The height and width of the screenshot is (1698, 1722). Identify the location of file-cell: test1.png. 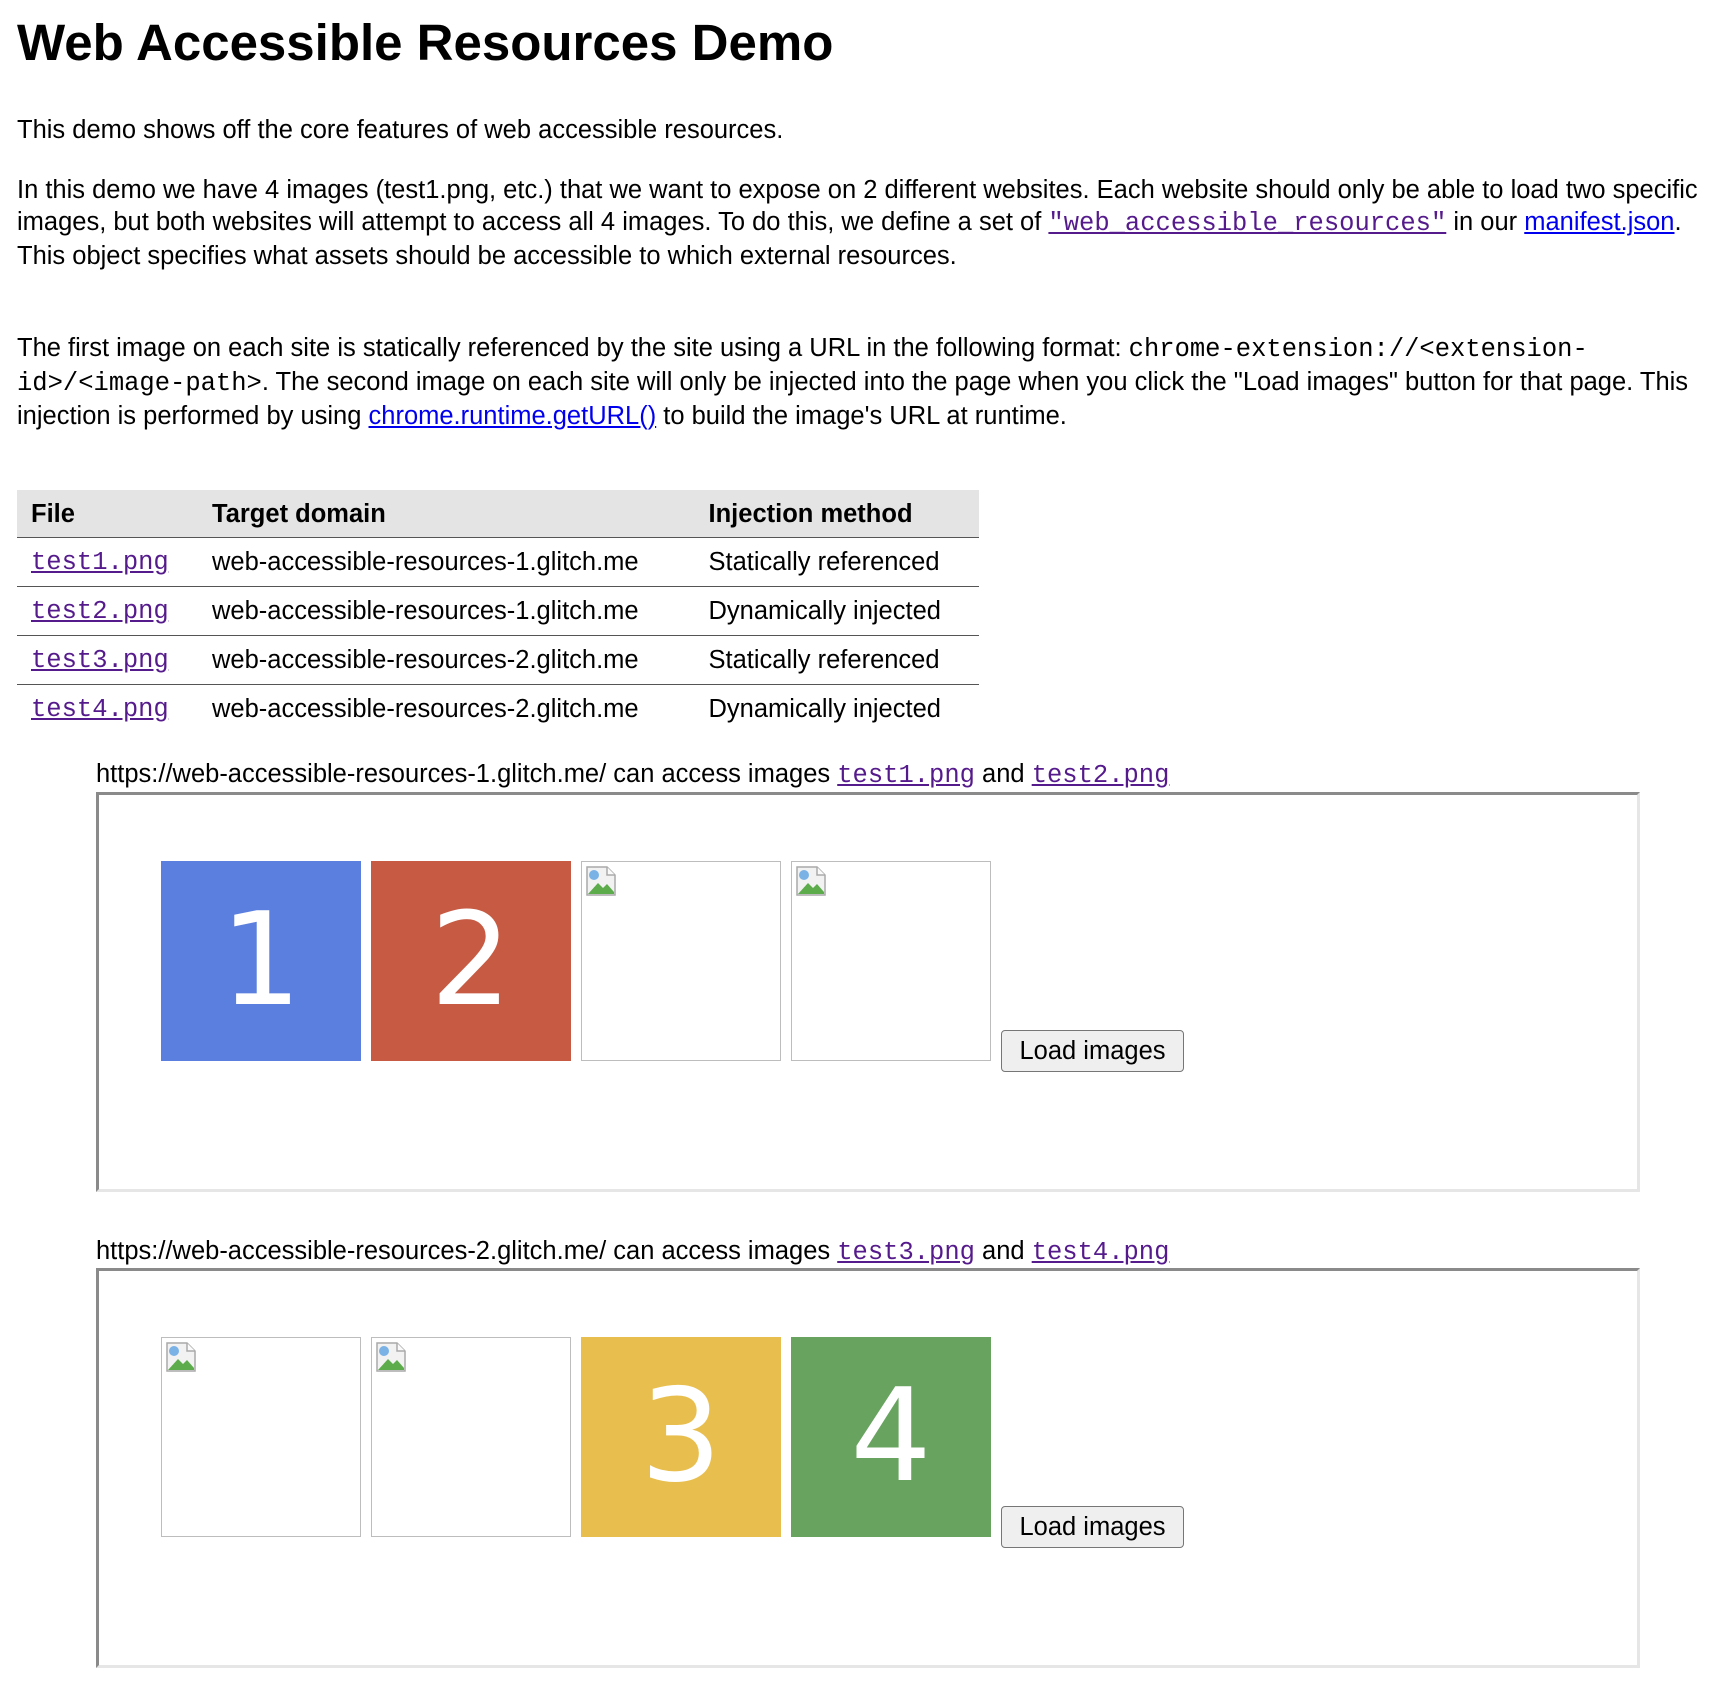
(108, 562).